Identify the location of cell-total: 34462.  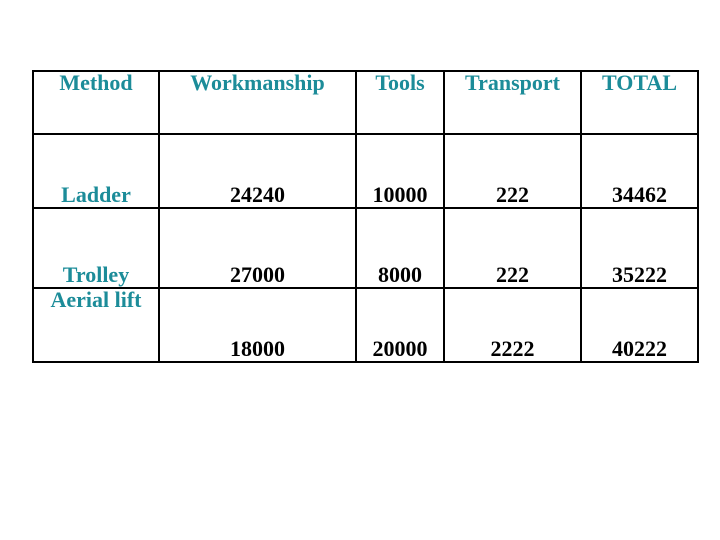
(639, 171).